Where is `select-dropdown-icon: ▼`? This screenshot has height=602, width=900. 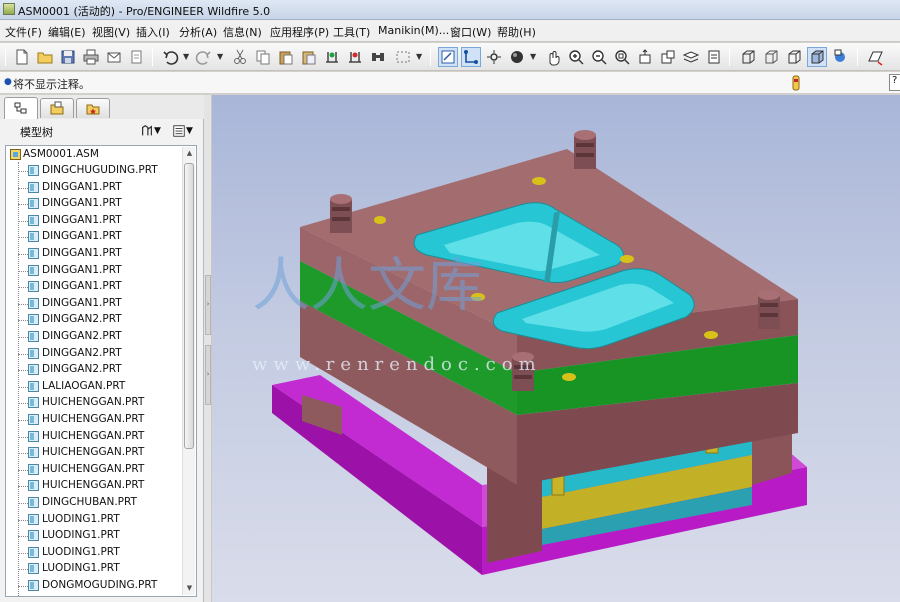
select-dropdown-icon: ▼ is located at coordinates (419, 56).